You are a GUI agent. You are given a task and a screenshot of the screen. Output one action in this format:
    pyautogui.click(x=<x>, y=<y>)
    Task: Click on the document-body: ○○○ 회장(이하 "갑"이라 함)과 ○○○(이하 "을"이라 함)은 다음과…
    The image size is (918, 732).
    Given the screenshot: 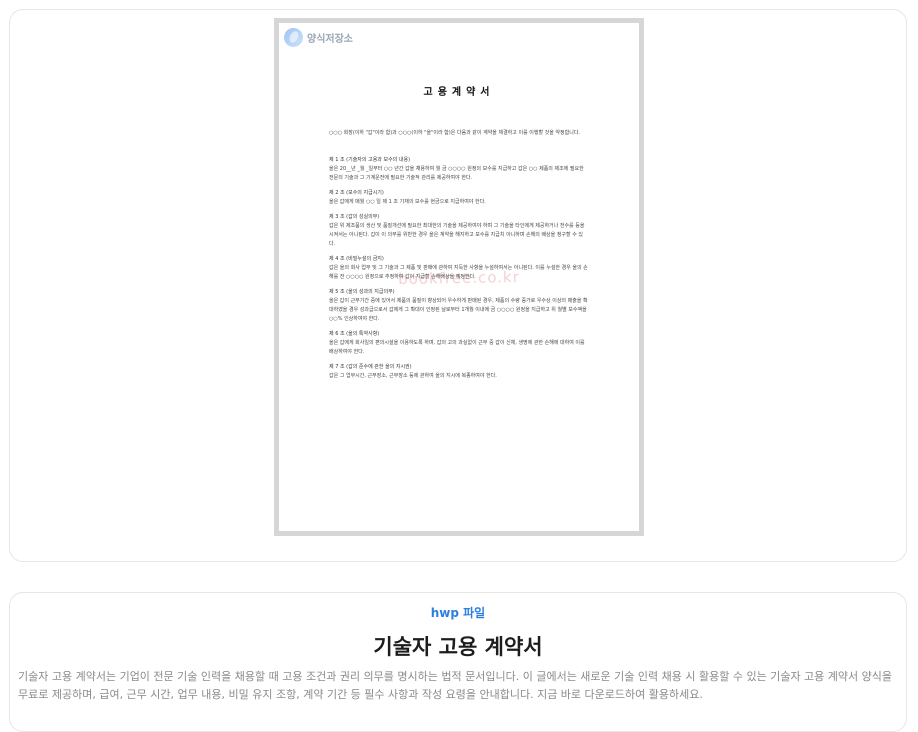 What is the action you would take?
    pyautogui.click(x=459, y=258)
    